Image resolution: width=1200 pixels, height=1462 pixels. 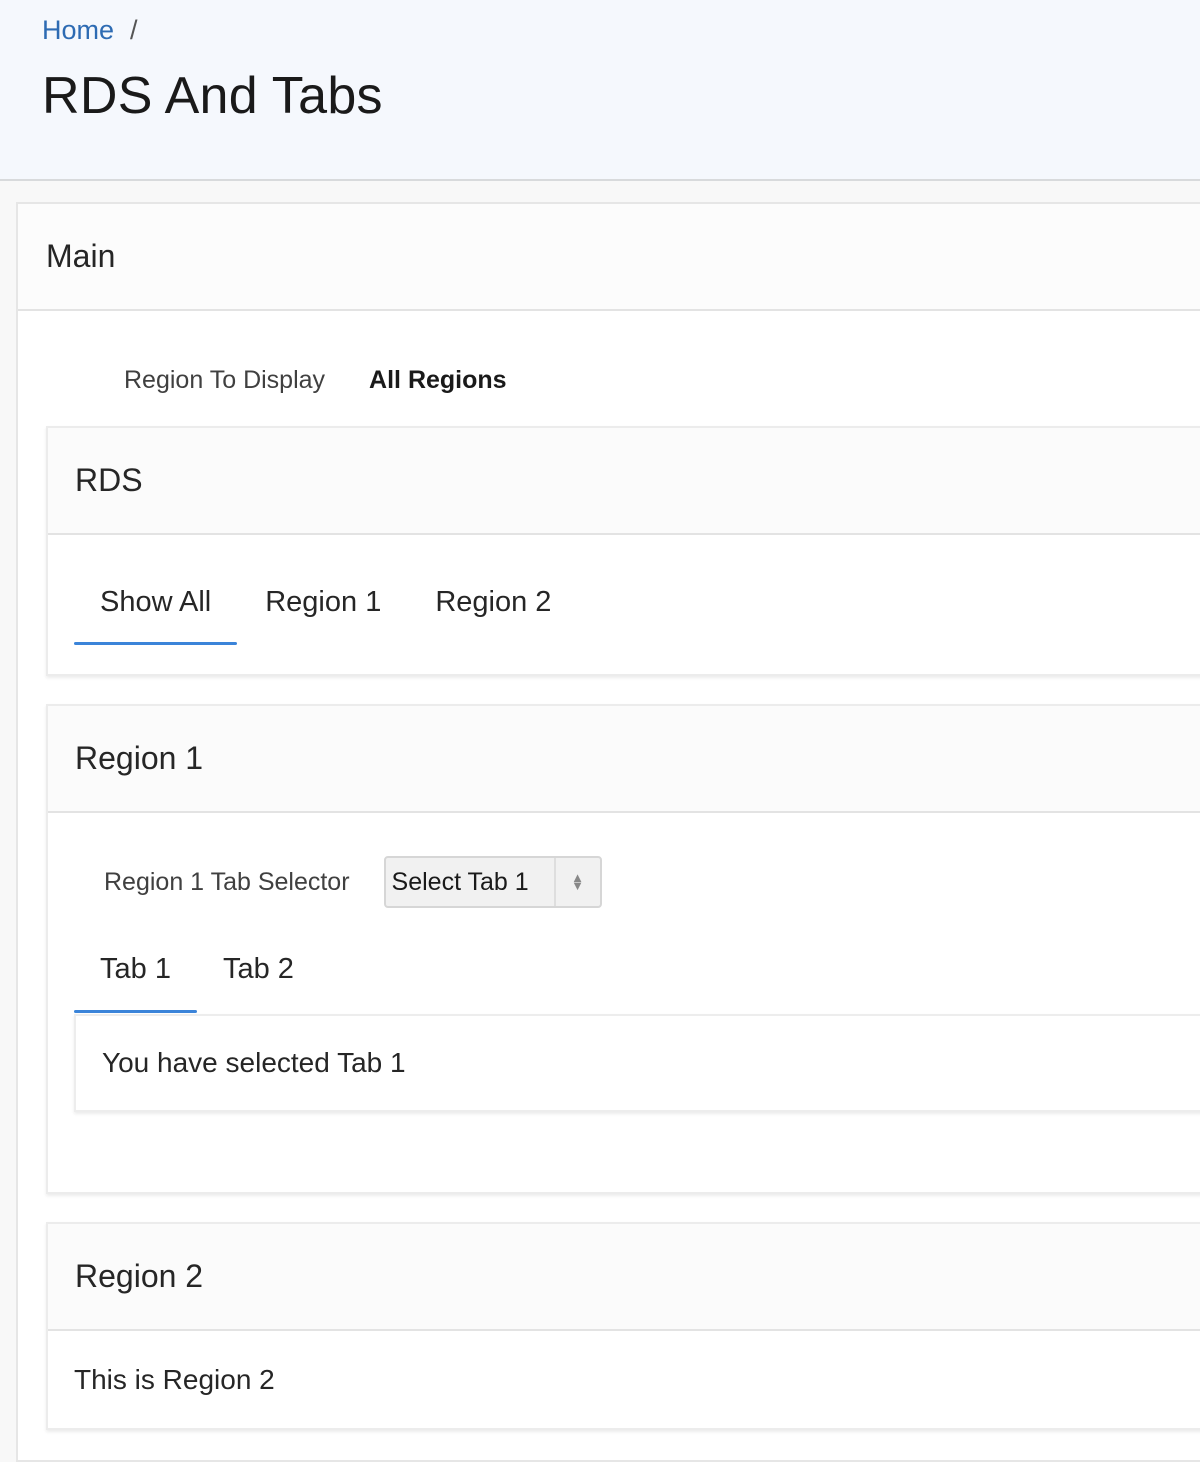 What do you see at coordinates (135, 983) in the screenshot?
I see `region-1-tab-1: Tab 1` at bounding box center [135, 983].